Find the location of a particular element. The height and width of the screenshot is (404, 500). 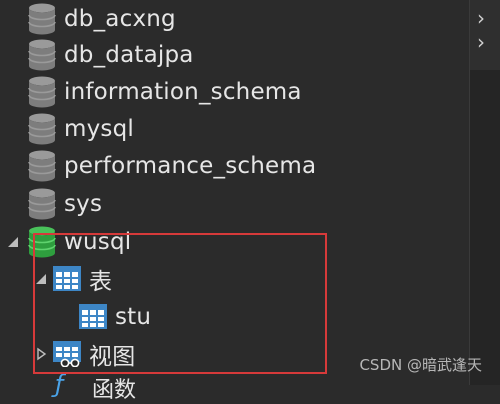

db-label: db_datajpa is located at coordinates (129, 54).